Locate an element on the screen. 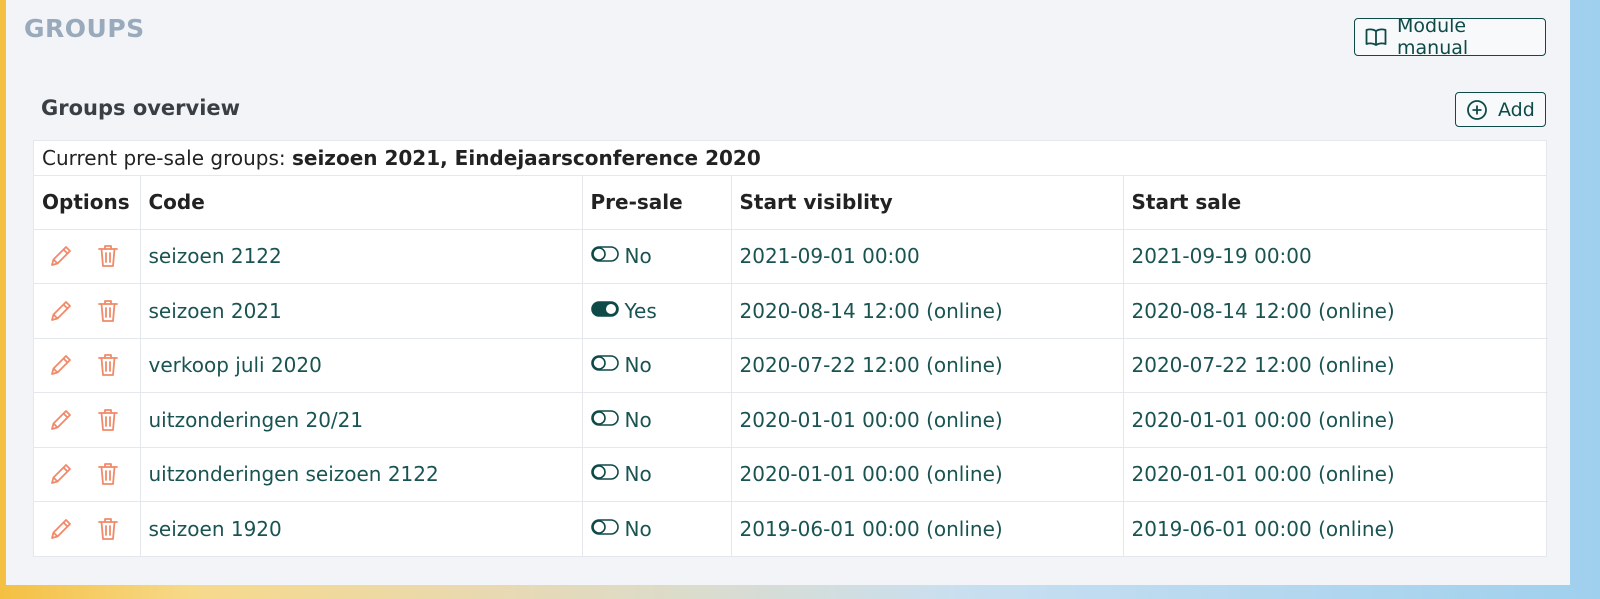 This screenshot has width=1600, height=599. column-header-start-sale: Start sale is located at coordinates (1335, 203).